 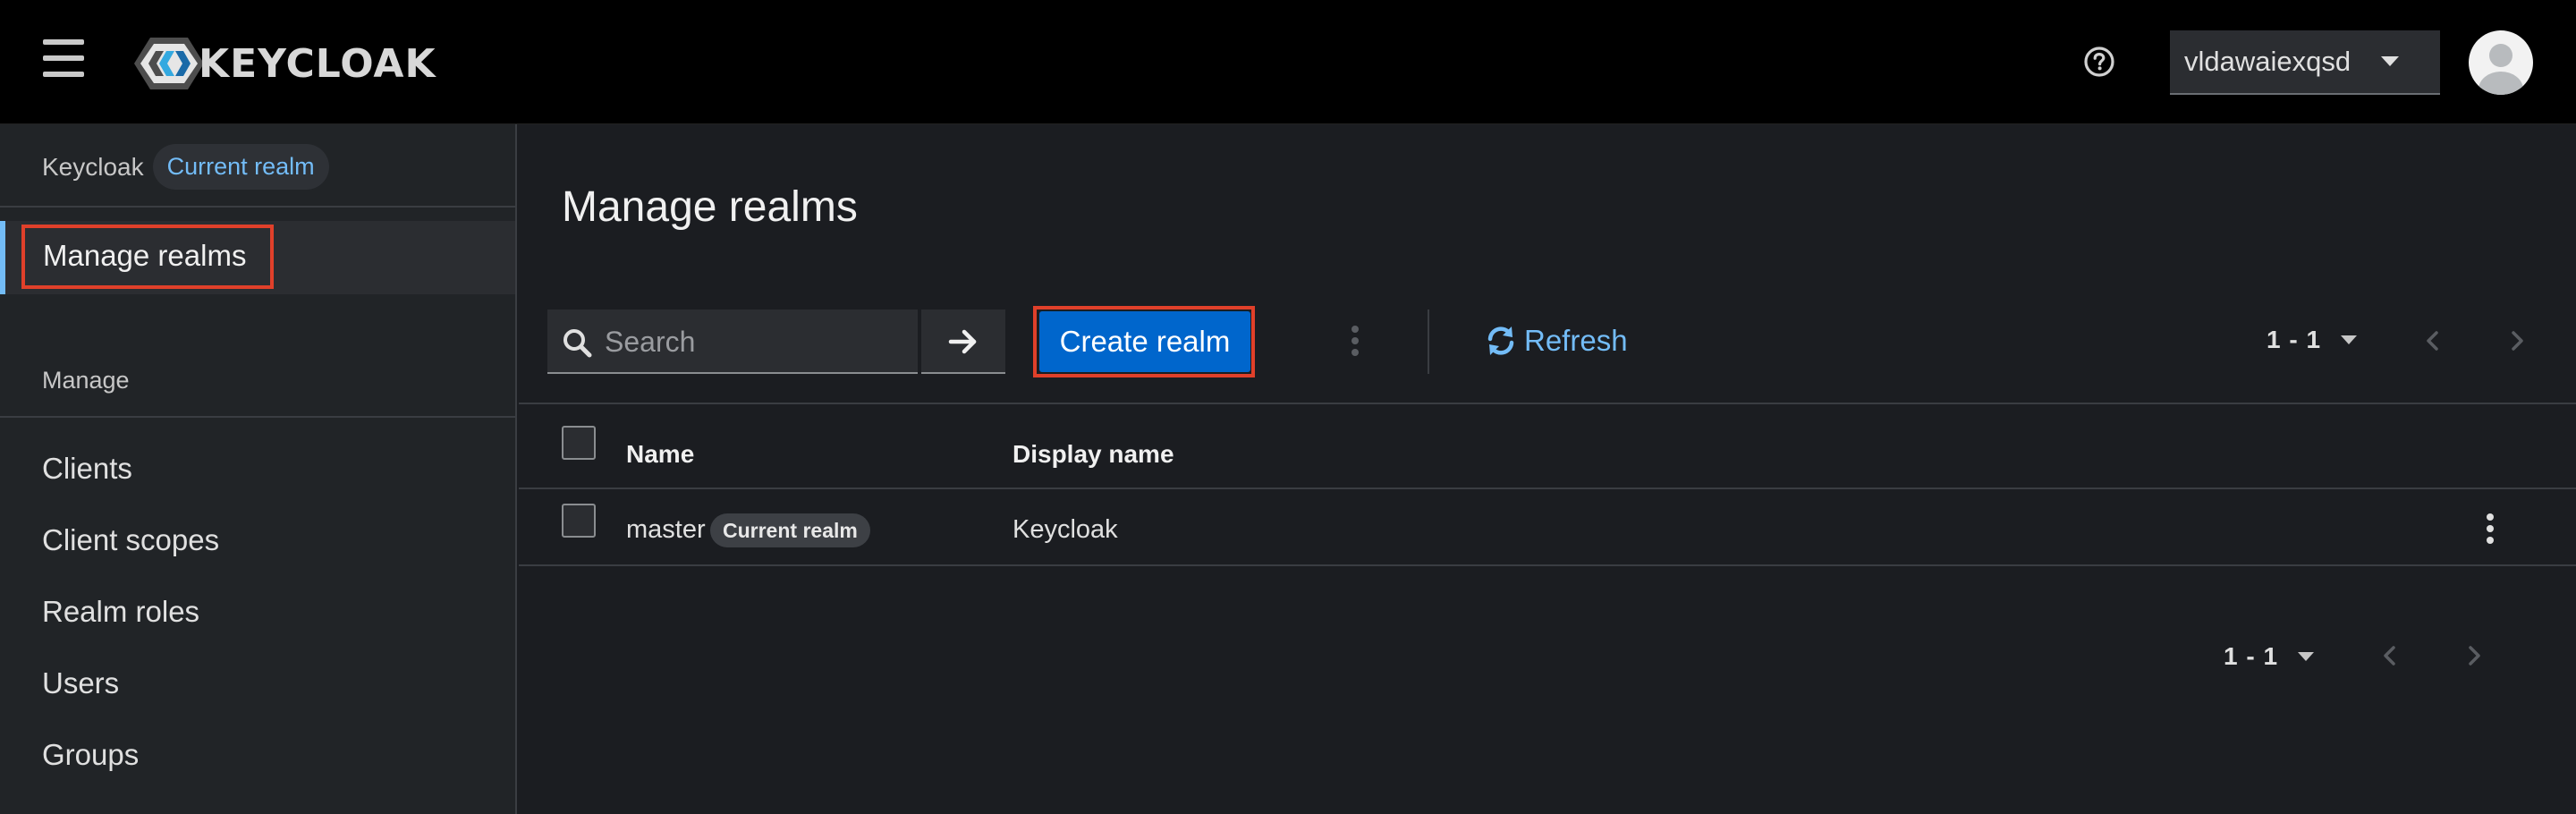 I want to click on sidebar-item-client-scopes: Client scopes, so click(x=130, y=540).